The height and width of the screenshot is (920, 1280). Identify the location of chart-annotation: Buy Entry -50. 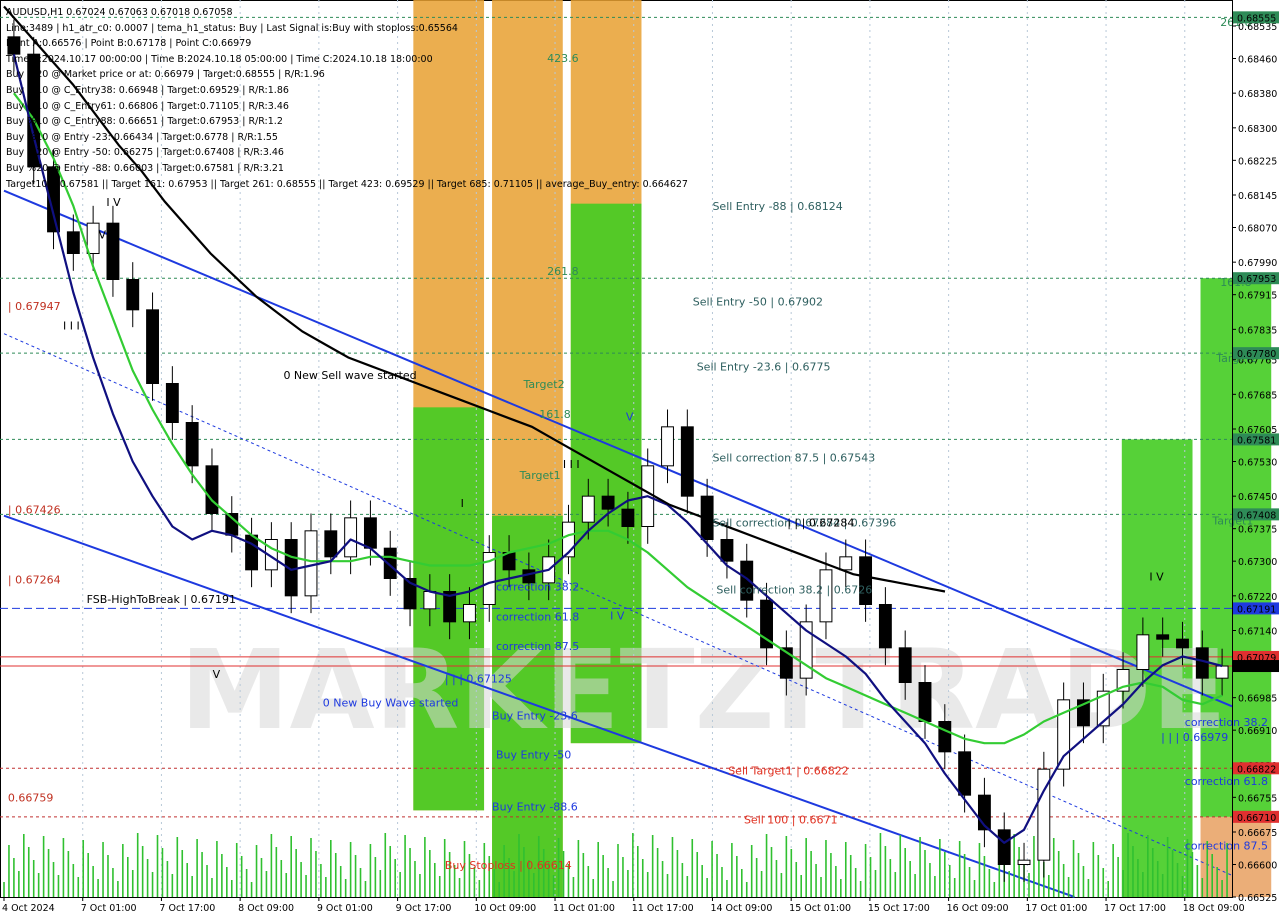
(533, 754).